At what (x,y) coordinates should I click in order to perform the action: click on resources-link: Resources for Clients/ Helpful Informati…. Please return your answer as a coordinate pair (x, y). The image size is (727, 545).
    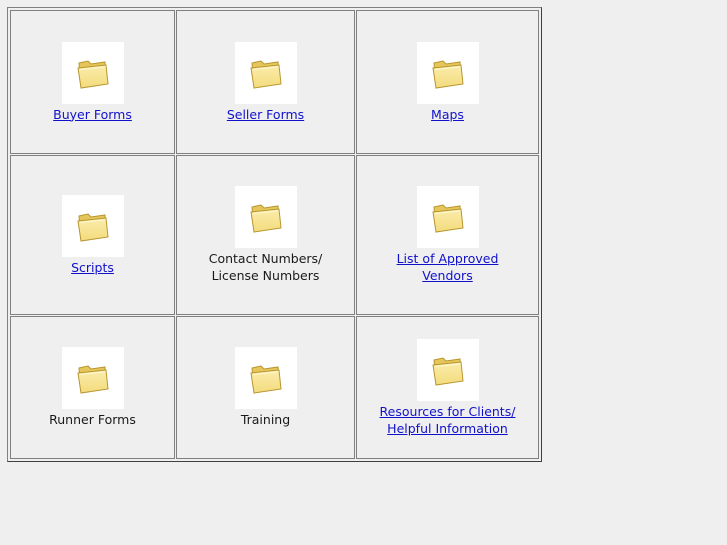
    Looking at the image, I should click on (448, 420).